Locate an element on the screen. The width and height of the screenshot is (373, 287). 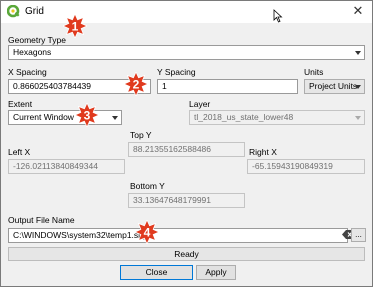
bottom-y-input: 33.13647648179991 is located at coordinates (186, 200).